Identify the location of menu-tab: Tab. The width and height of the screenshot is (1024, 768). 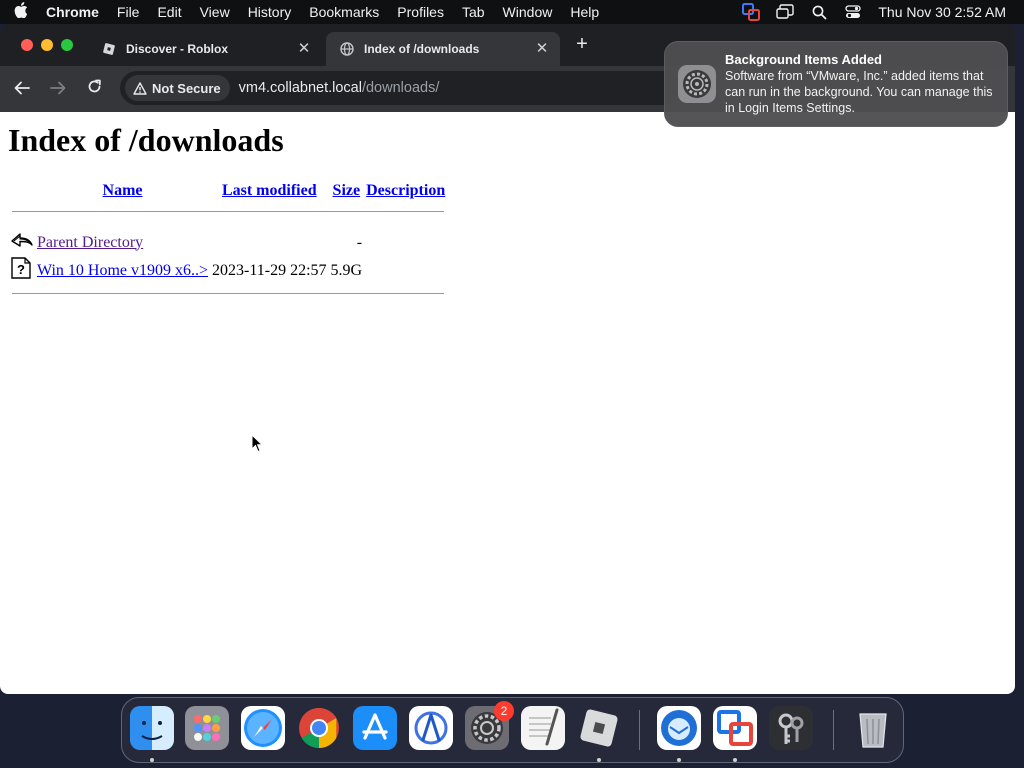
(473, 12).